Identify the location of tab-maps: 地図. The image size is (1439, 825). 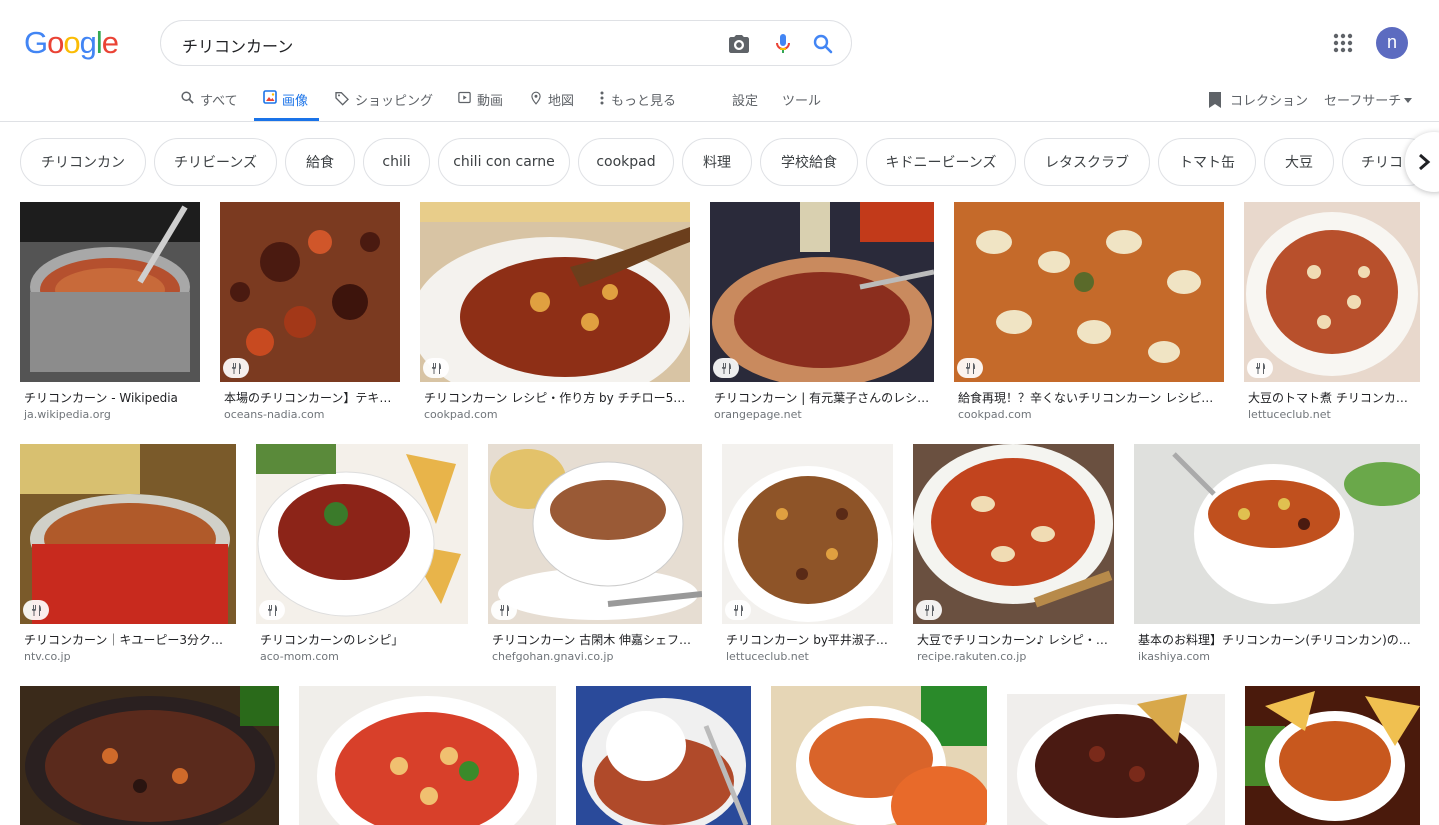
(551, 100).